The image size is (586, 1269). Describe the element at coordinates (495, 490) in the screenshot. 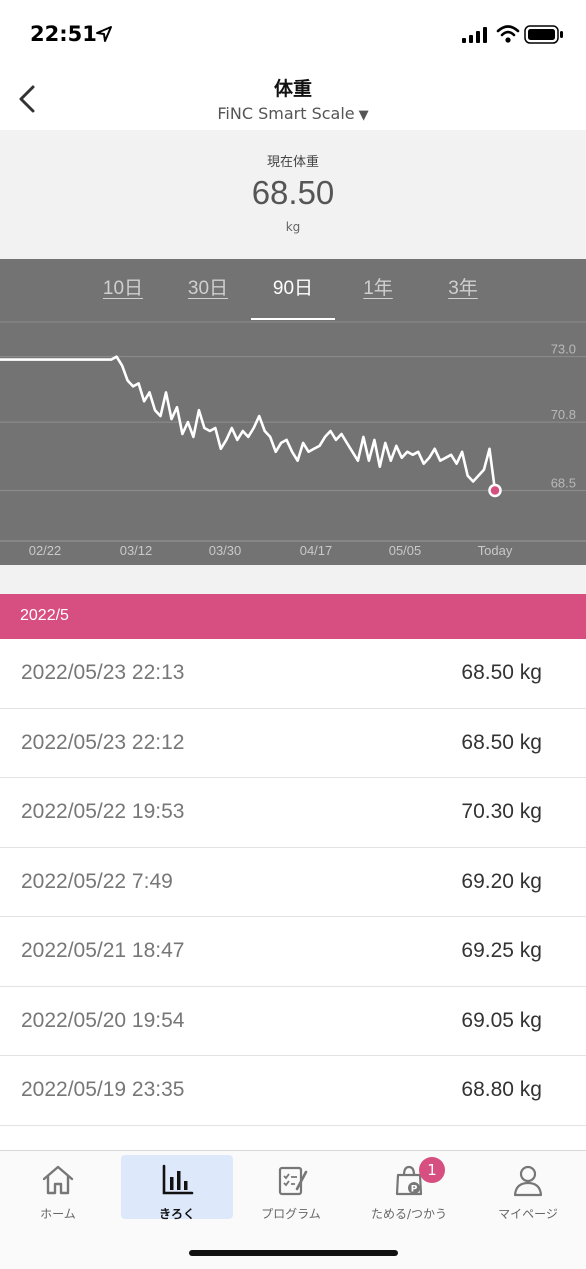

I see `latest-point-marker` at that location.